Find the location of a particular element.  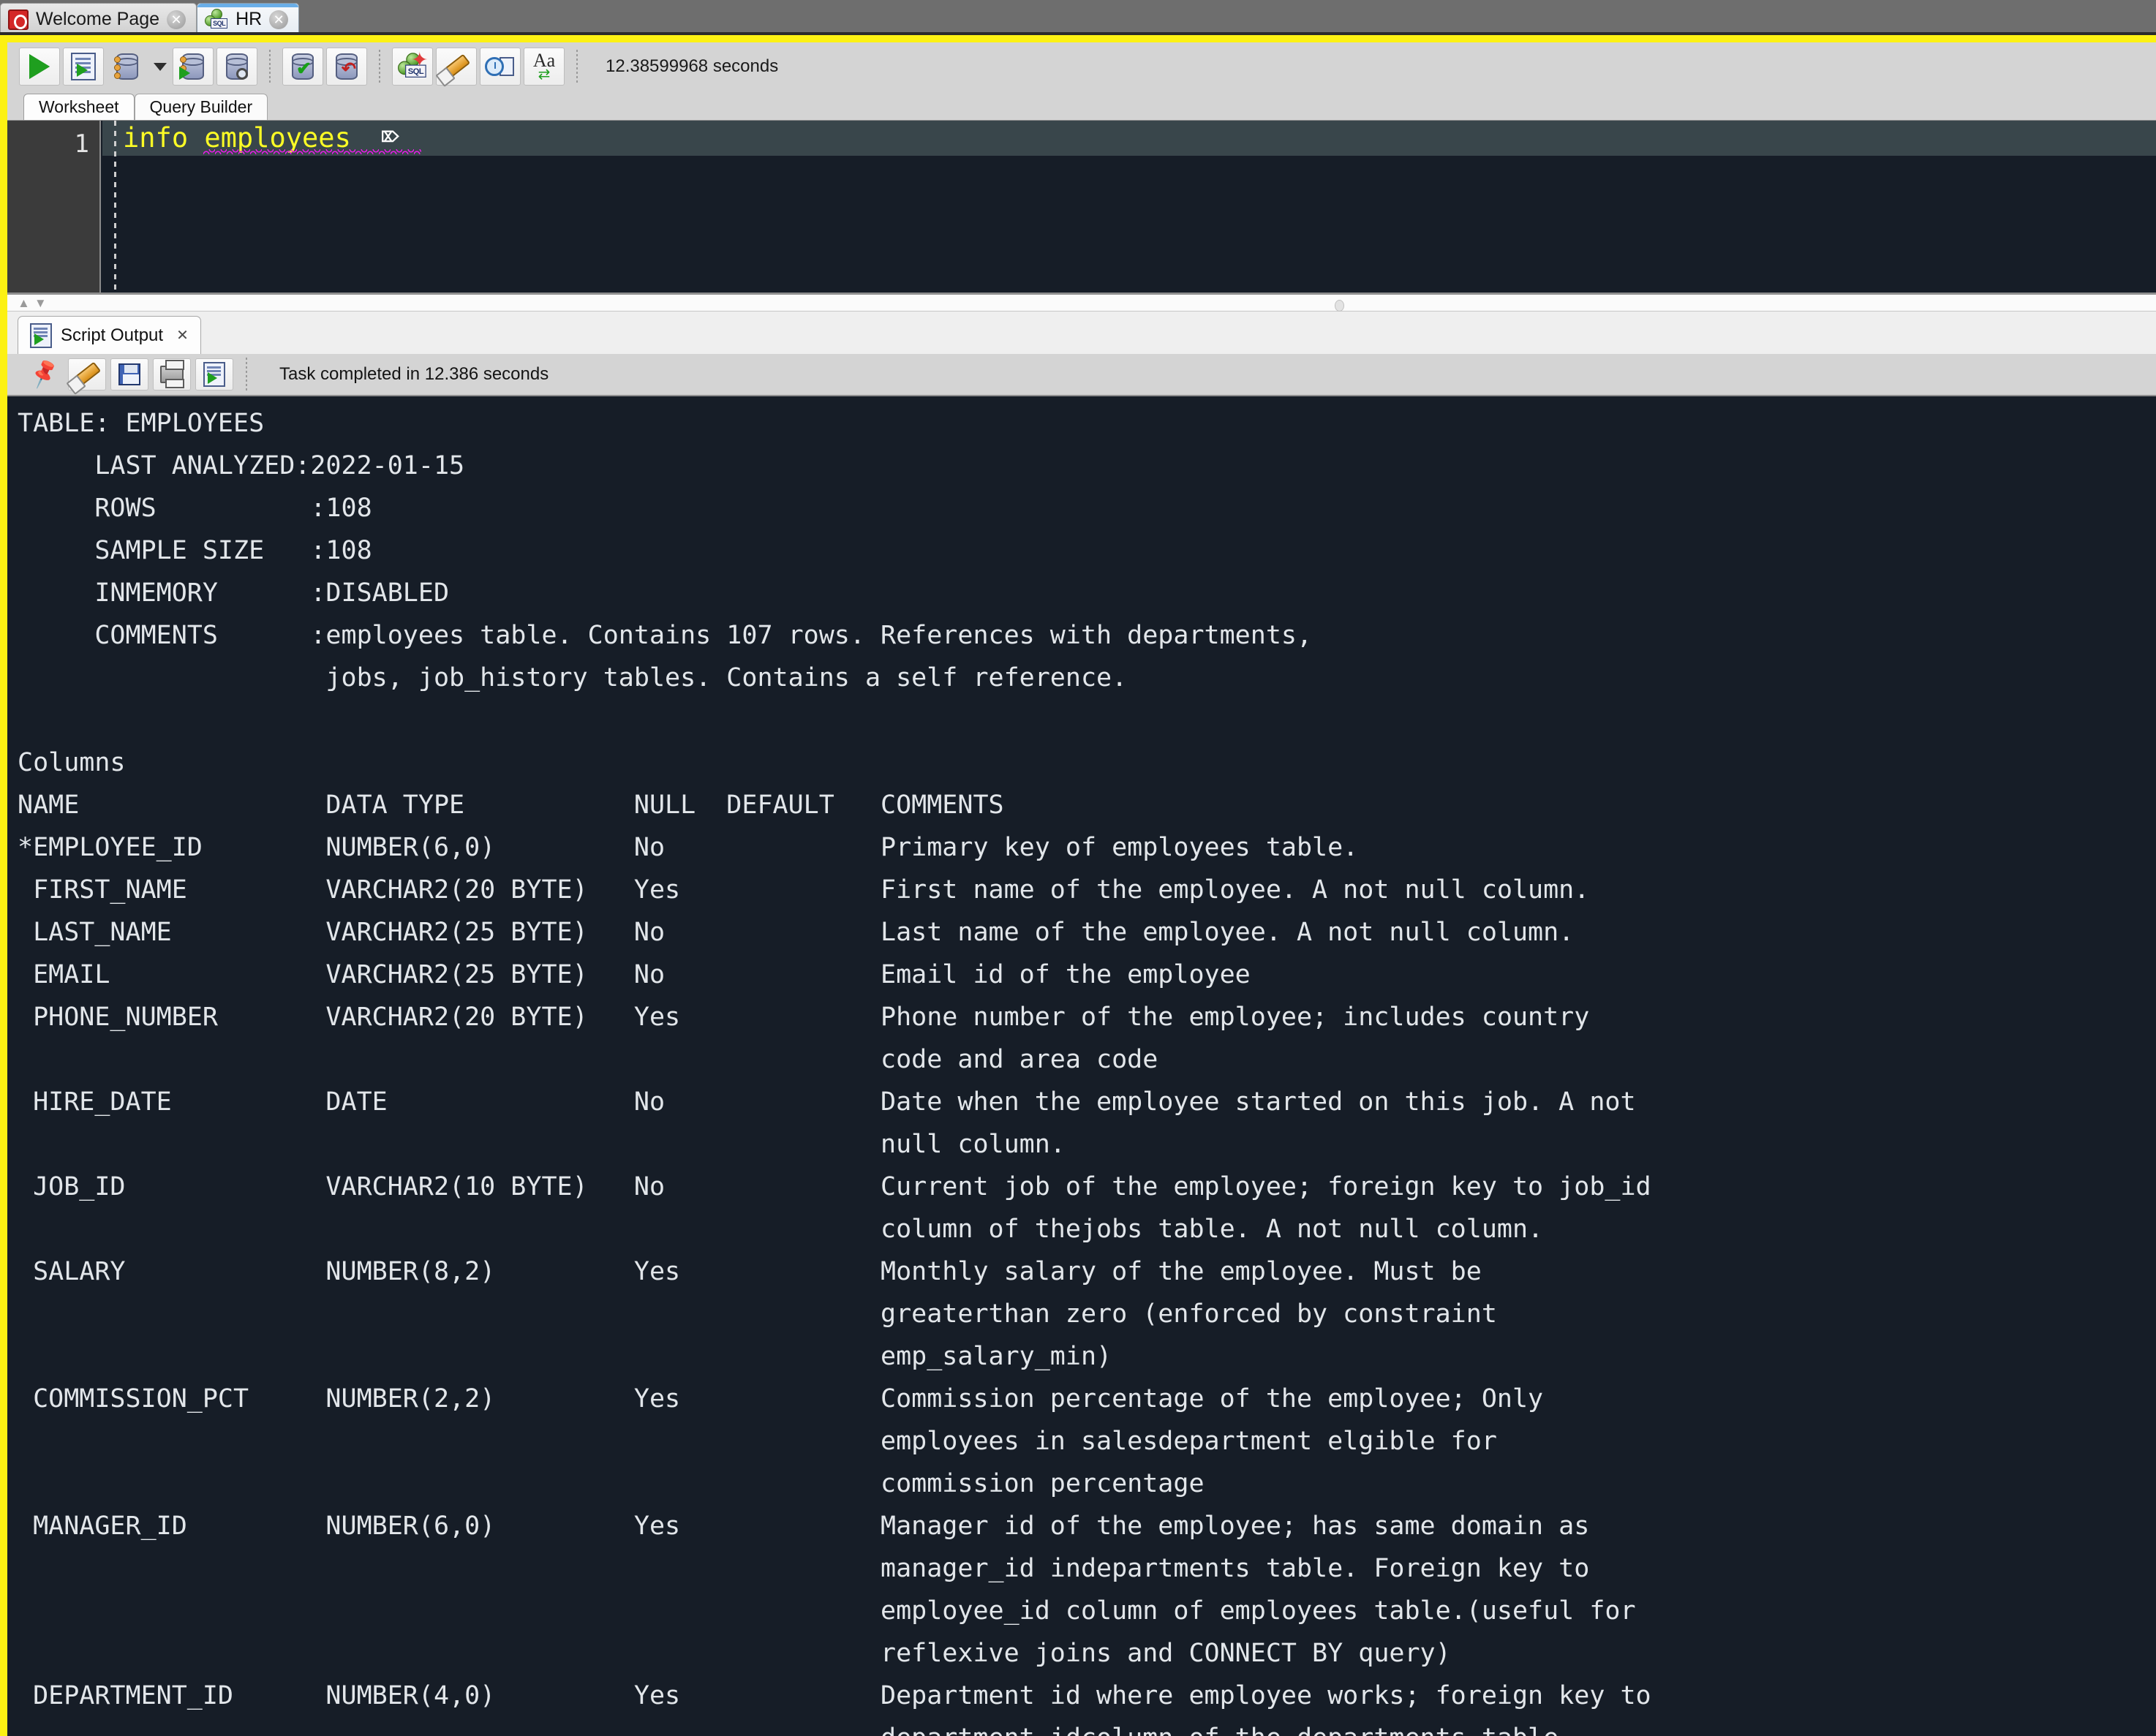

clear-output-button is located at coordinates (87, 374).